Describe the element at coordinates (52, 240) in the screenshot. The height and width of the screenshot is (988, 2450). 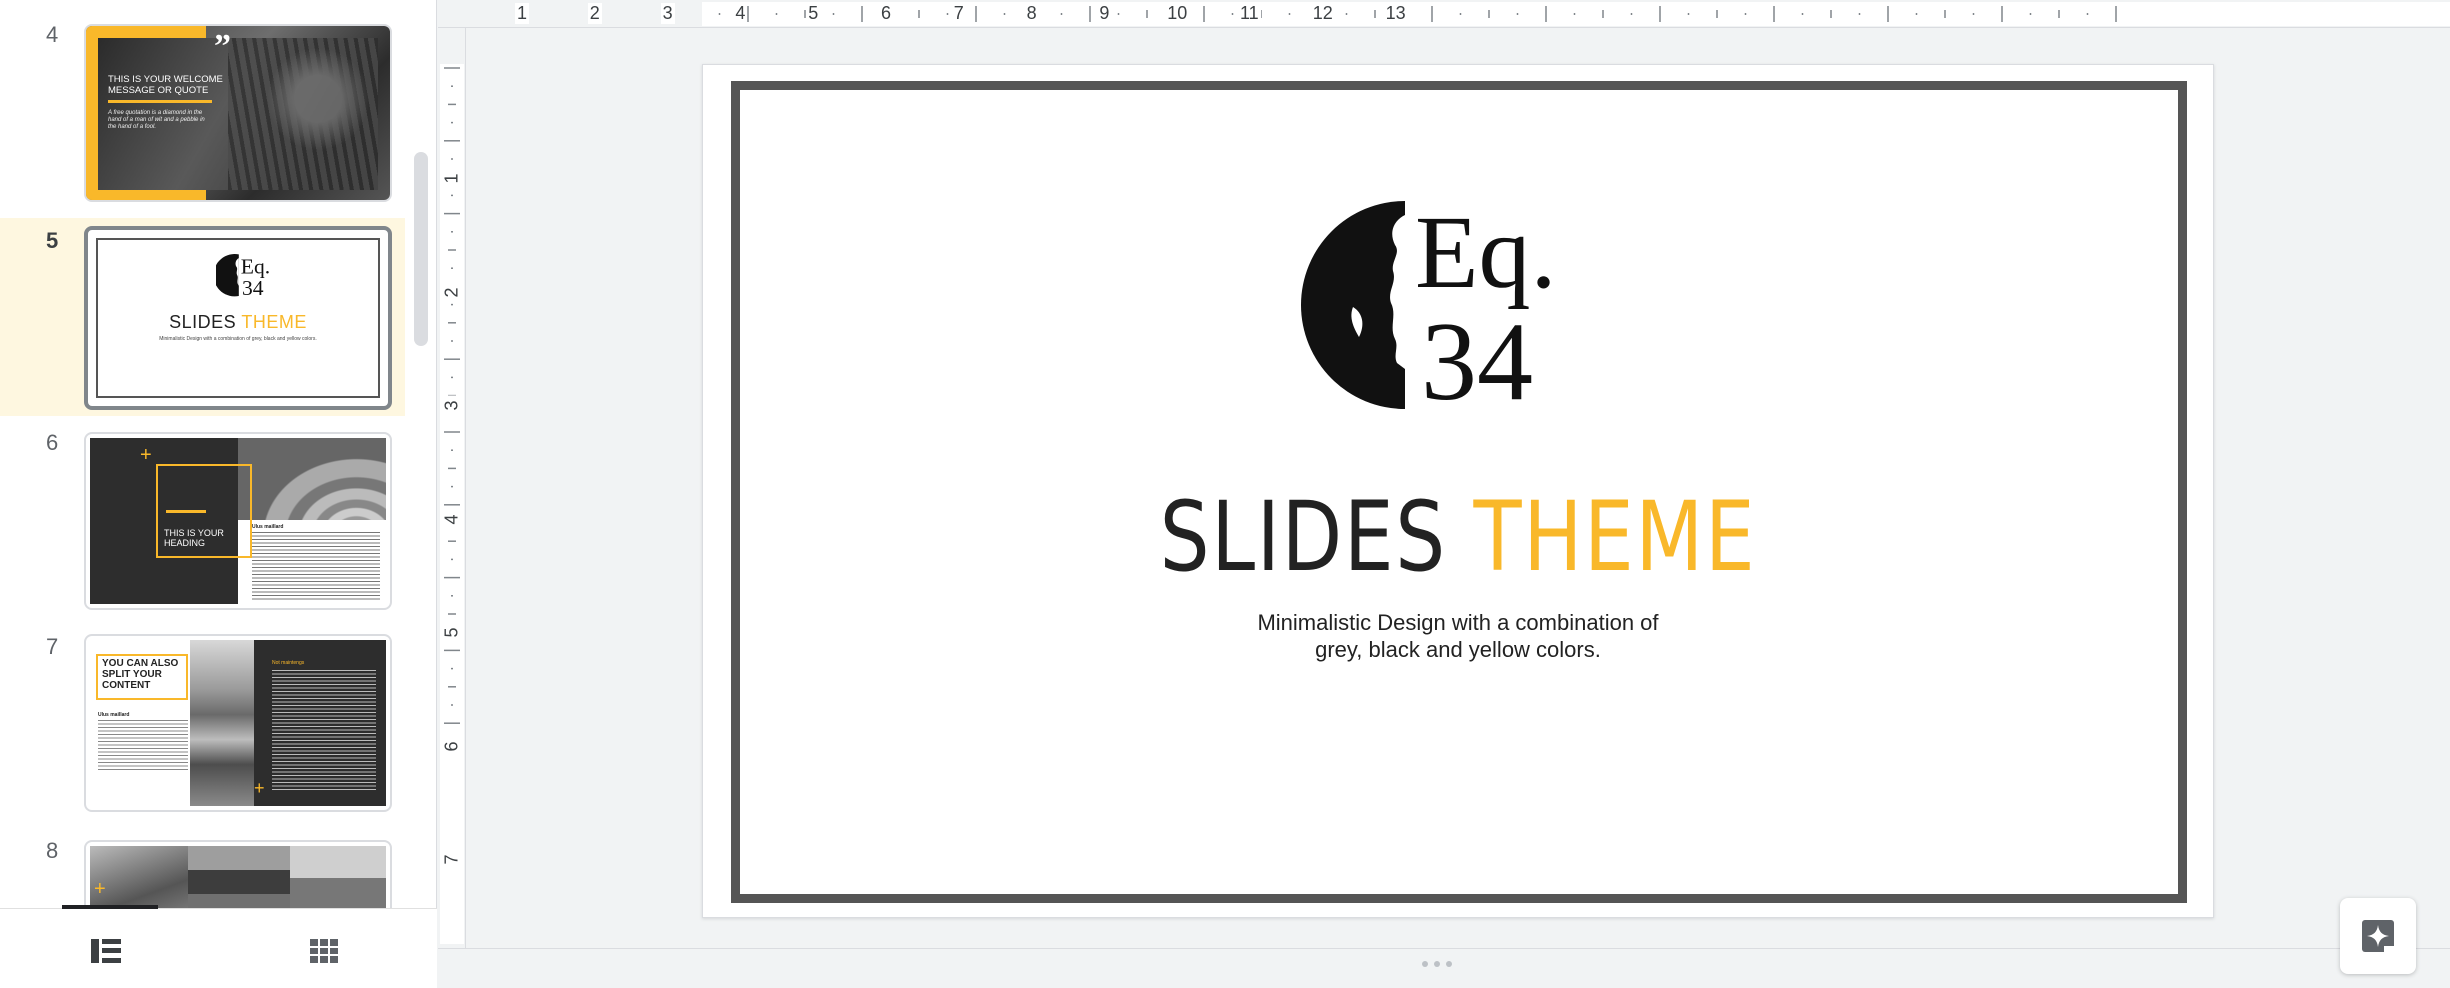
I see `slide-number: 5` at that location.